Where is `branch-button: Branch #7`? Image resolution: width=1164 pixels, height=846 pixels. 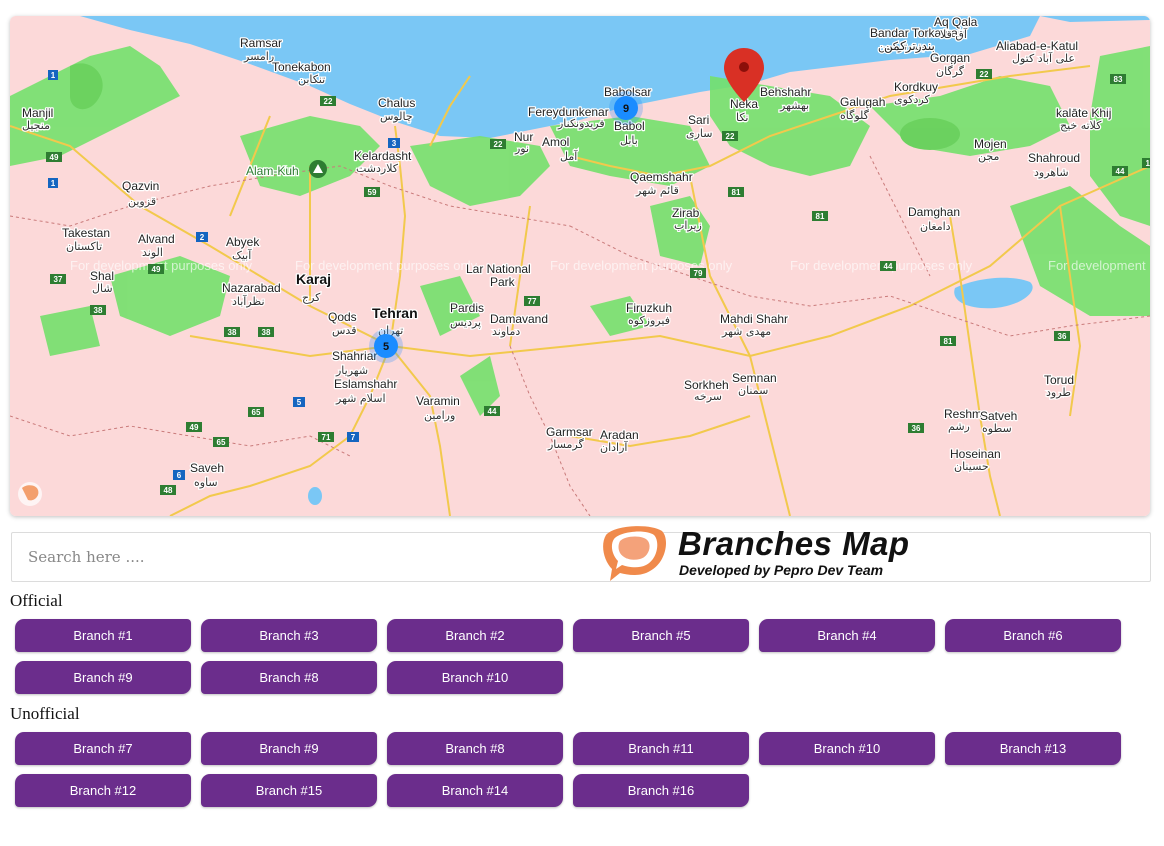 branch-button: Branch #7 is located at coordinates (103, 748).